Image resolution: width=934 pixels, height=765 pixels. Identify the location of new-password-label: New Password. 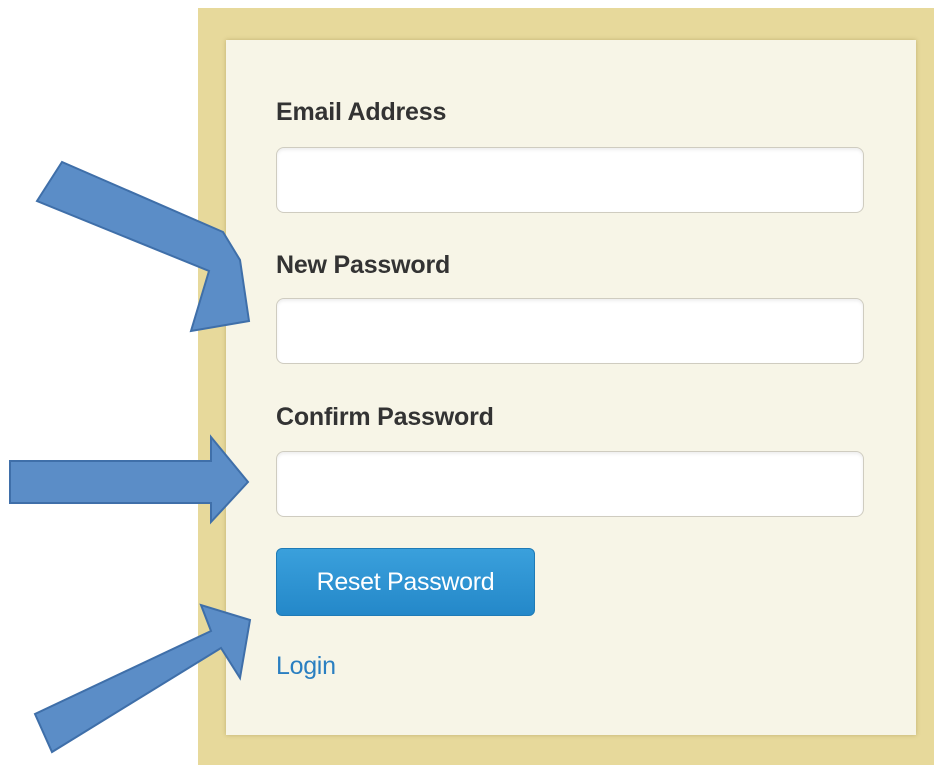
(363, 265).